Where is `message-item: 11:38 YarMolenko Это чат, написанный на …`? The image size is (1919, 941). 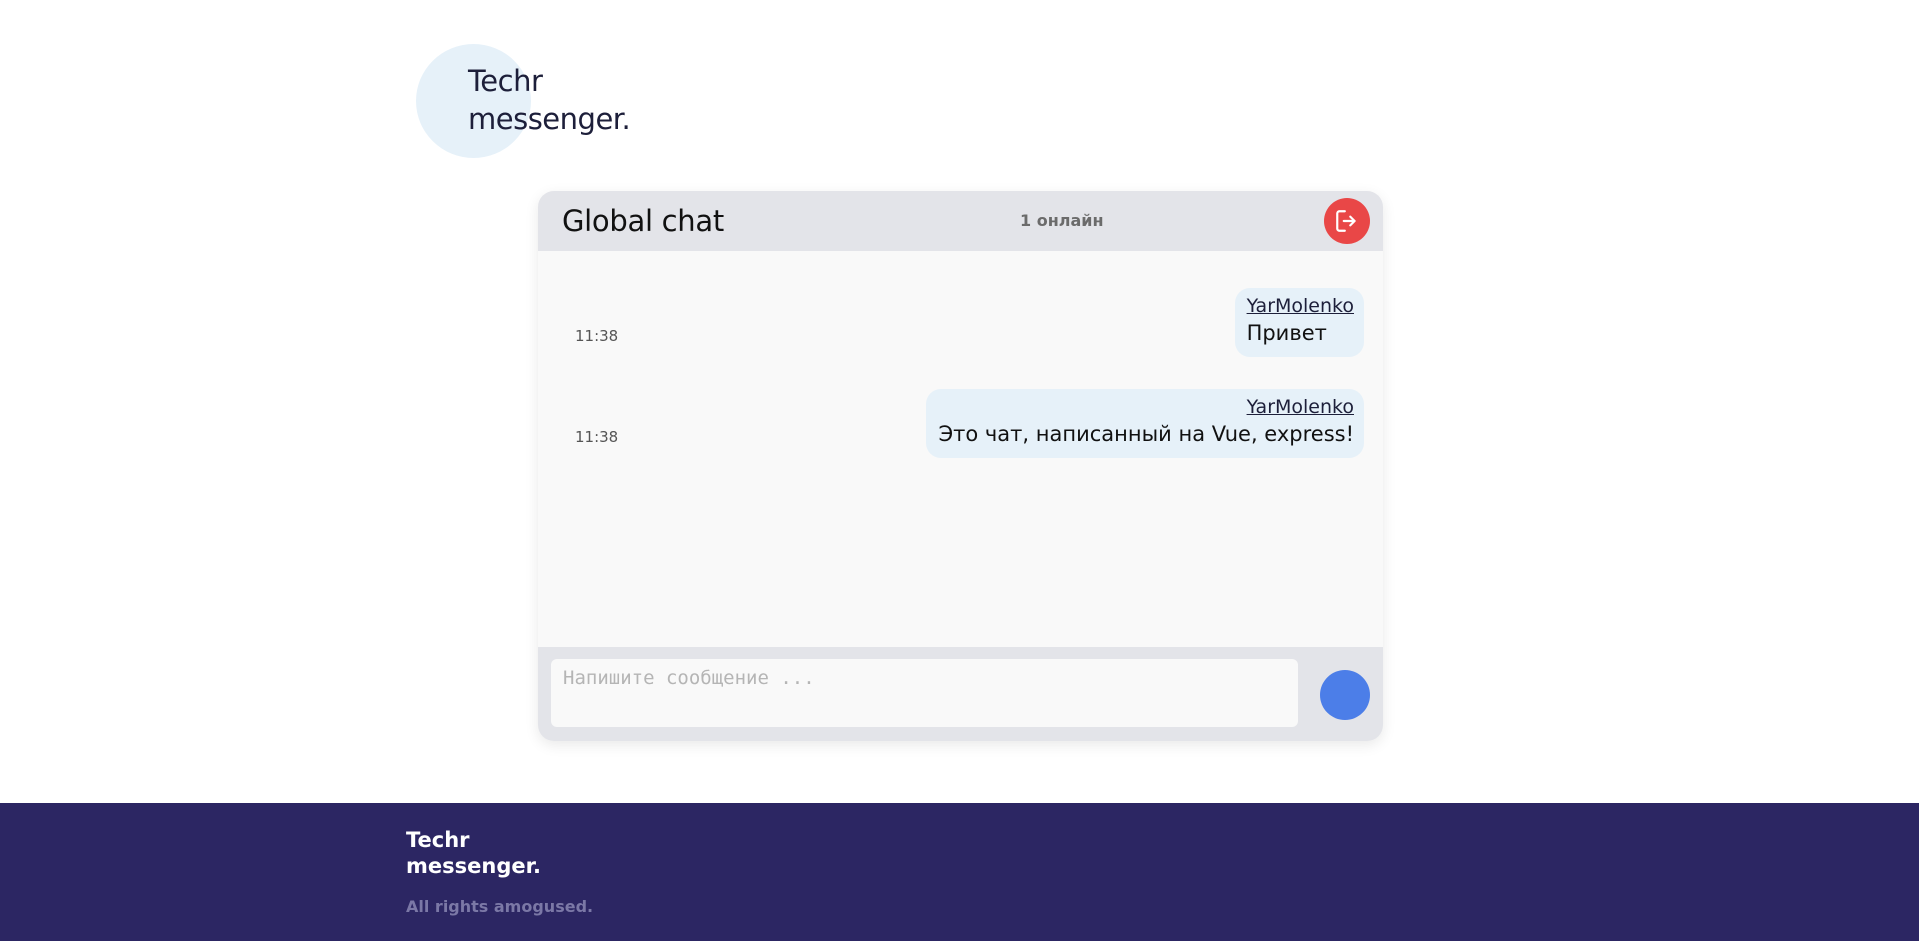
message-item: 11:38 YarMolenko Это чат, написанный на … is located at coordinates (960, 427).